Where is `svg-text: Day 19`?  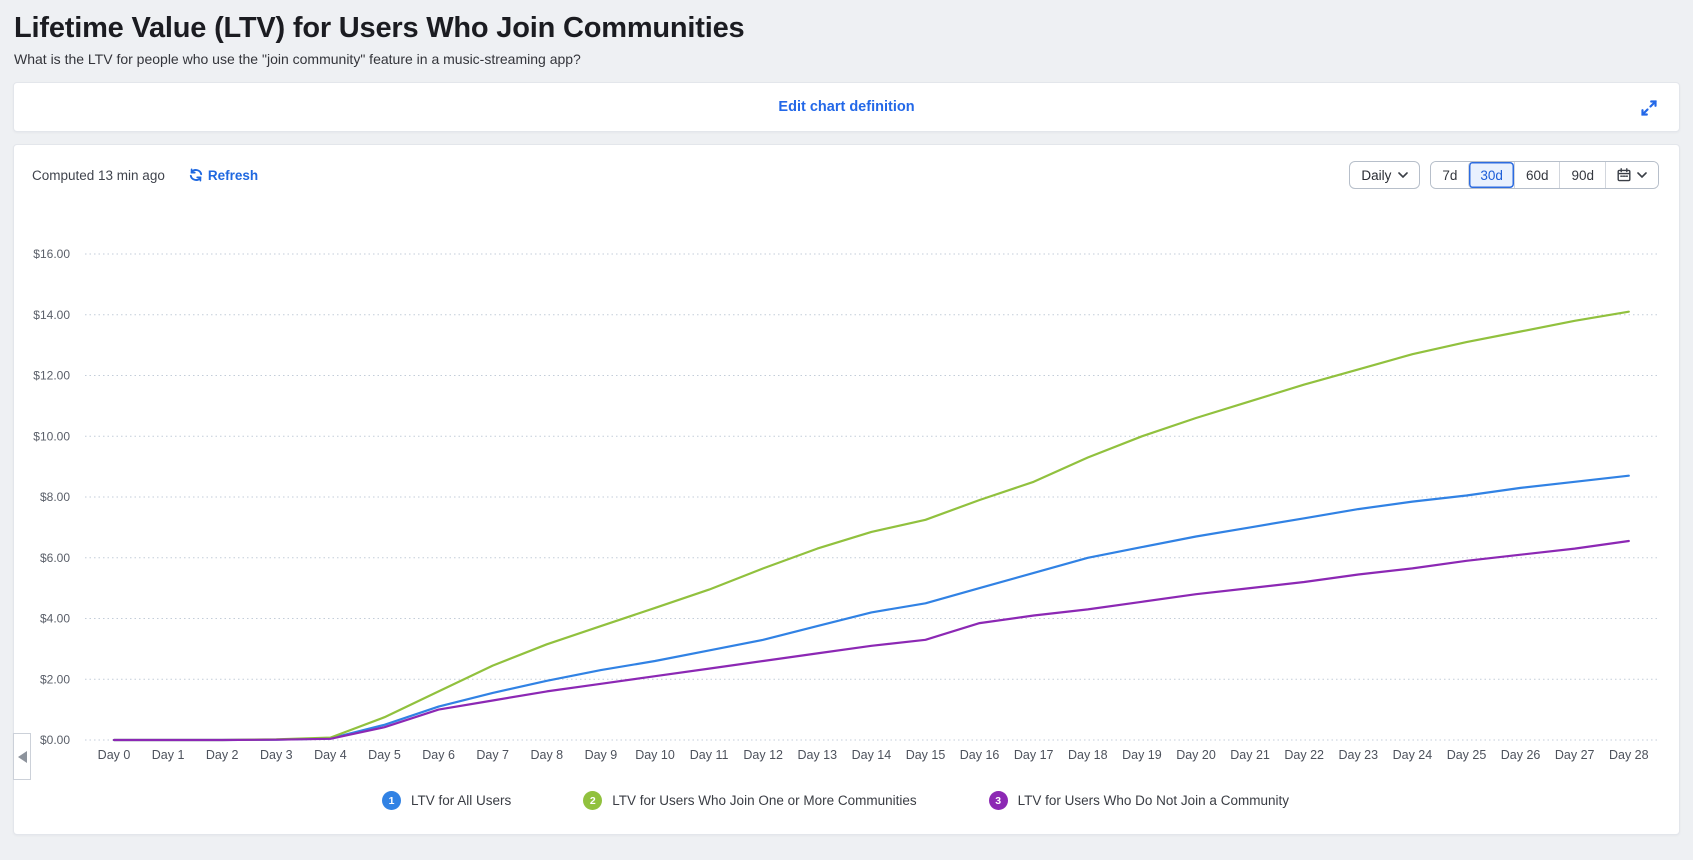 svg-text: Day 19 is located at coordinates (1142, 755).